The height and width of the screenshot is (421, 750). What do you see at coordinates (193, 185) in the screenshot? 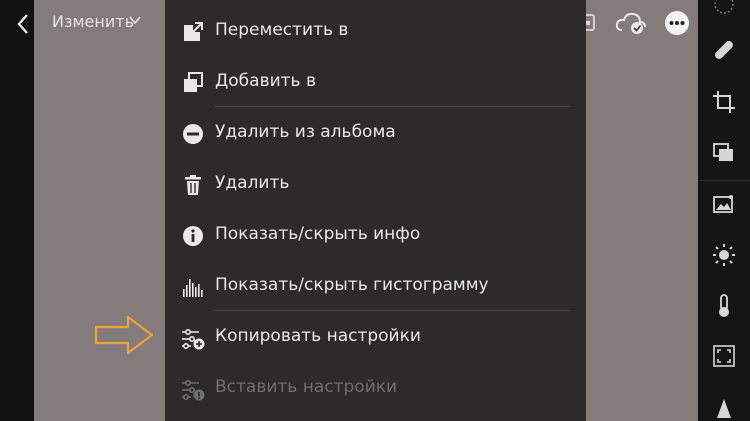
I see `trash-icon` at bounding box center [193, 185].